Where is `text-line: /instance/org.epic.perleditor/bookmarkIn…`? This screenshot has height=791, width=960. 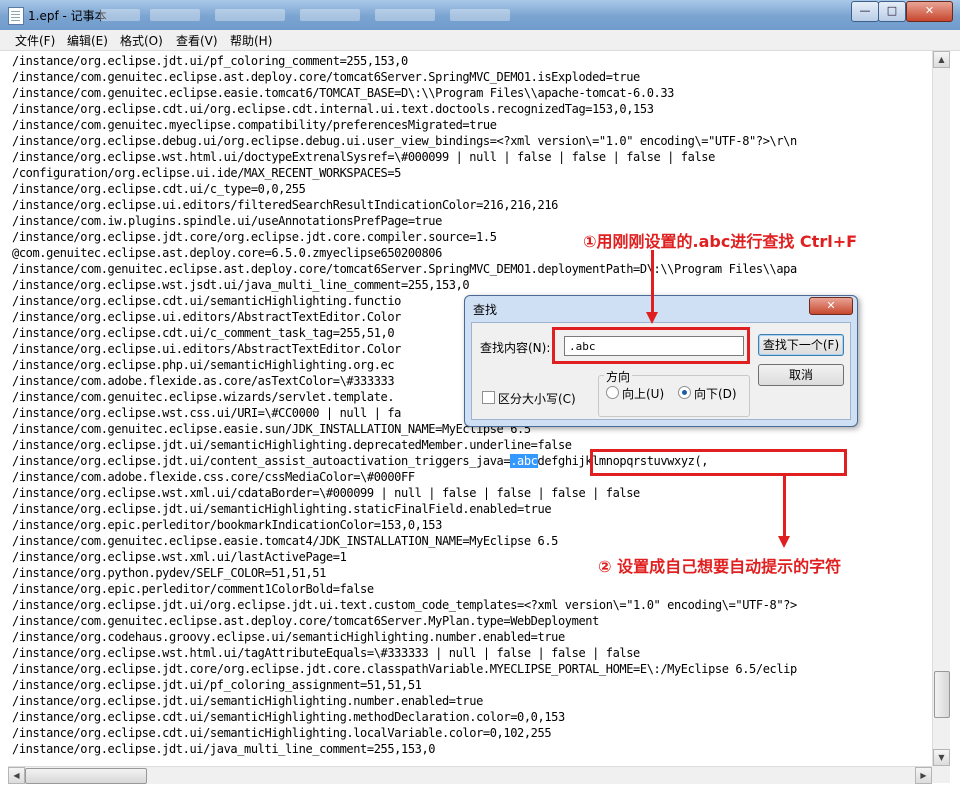
text-line: /instance/org.epic.perleditor/bookmarkIn… is located at coordinates (227, 525).